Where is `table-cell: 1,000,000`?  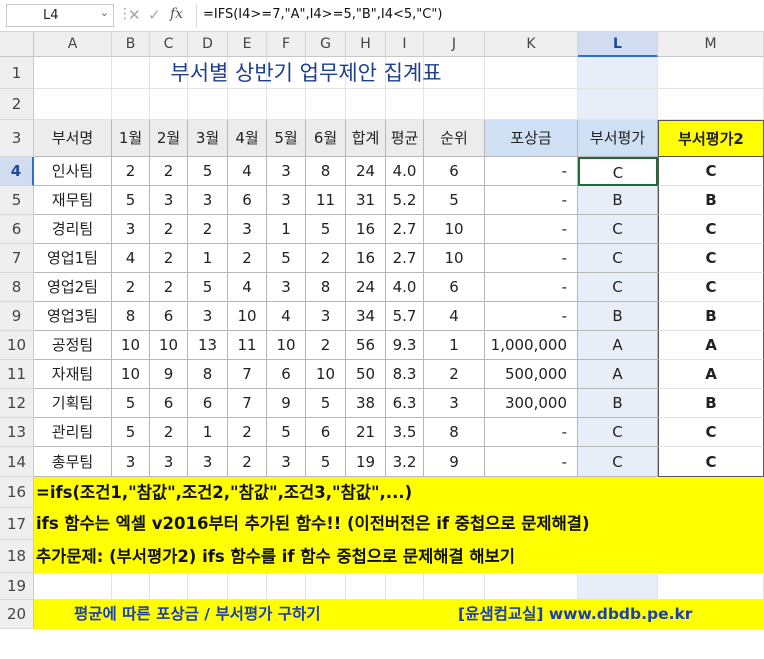
table-cell: 1,000,000 is located at coordinates (531, 345).